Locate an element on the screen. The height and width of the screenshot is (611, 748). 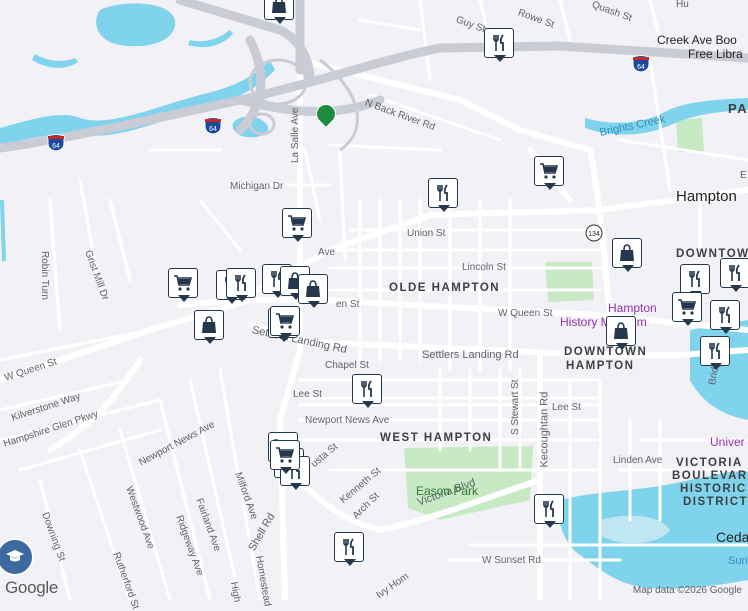
area-label-downtown-line2: HAMPTON is located at coordinates (600, 366).